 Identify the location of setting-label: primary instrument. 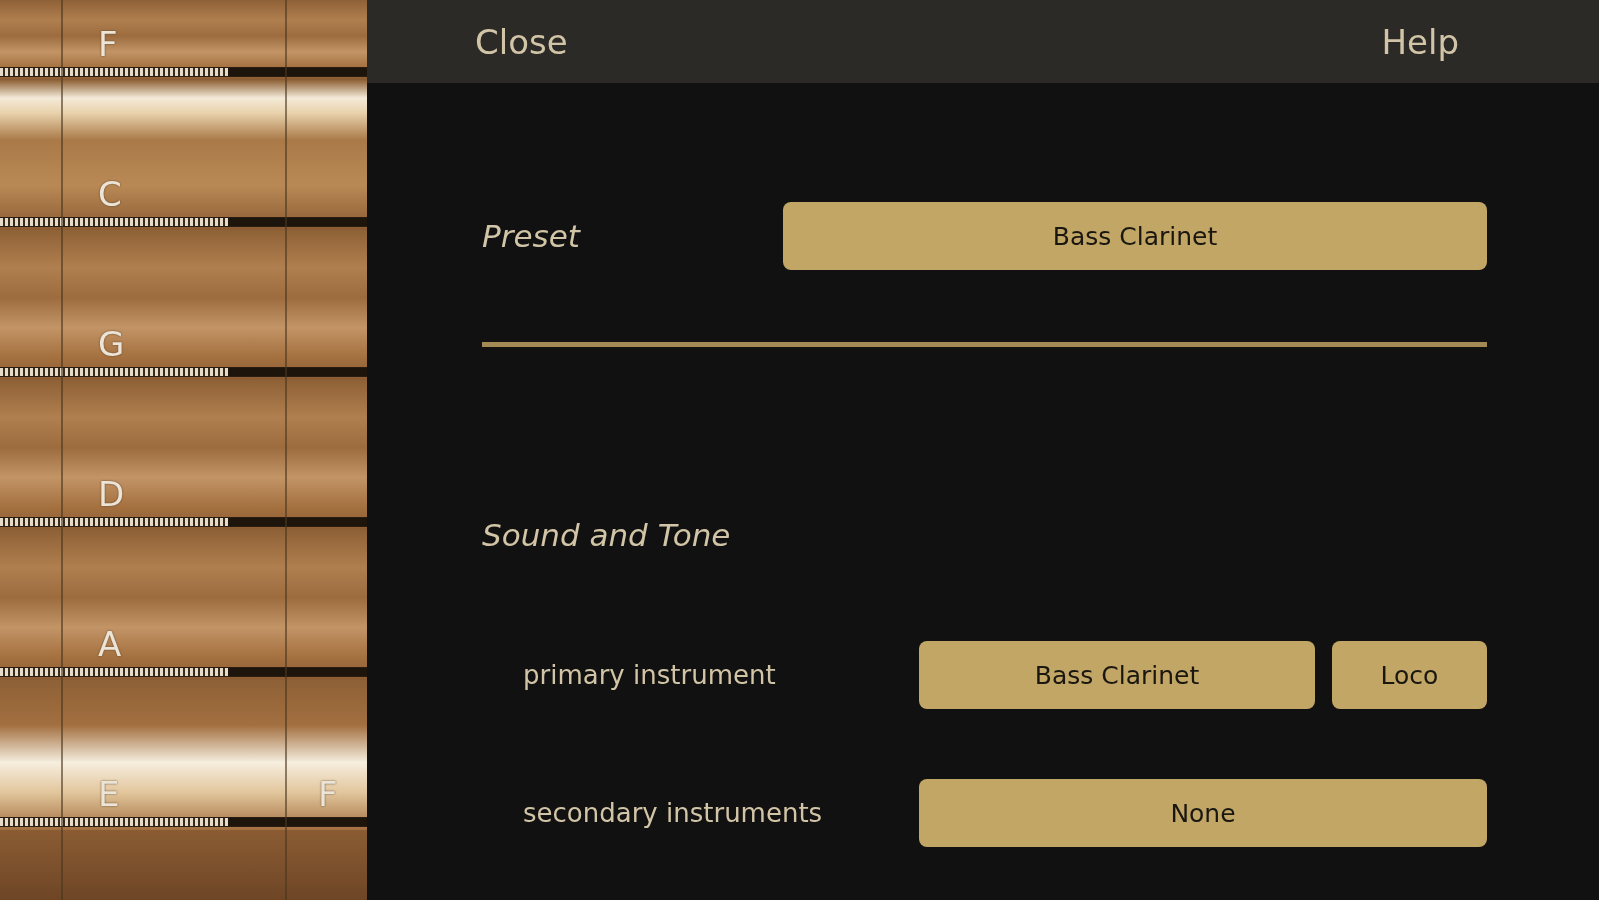
(650, 675).